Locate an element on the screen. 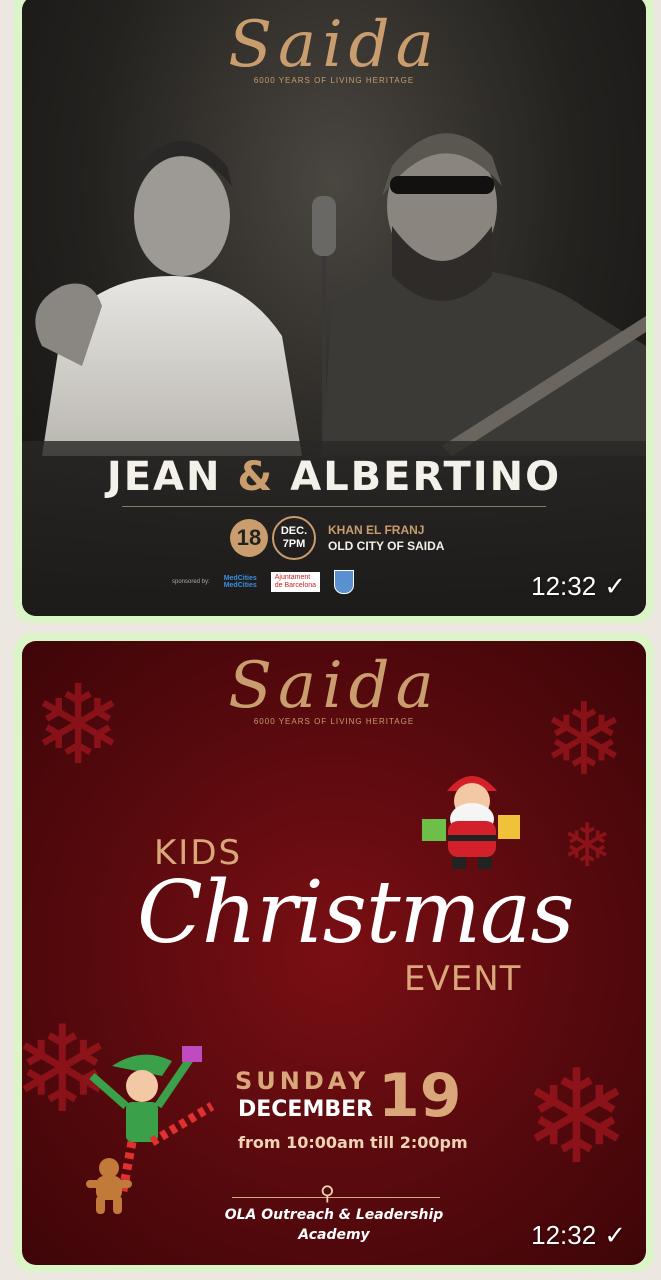  artists-title: JEAN & ALBERTINO is located at coordinates (334, 477).